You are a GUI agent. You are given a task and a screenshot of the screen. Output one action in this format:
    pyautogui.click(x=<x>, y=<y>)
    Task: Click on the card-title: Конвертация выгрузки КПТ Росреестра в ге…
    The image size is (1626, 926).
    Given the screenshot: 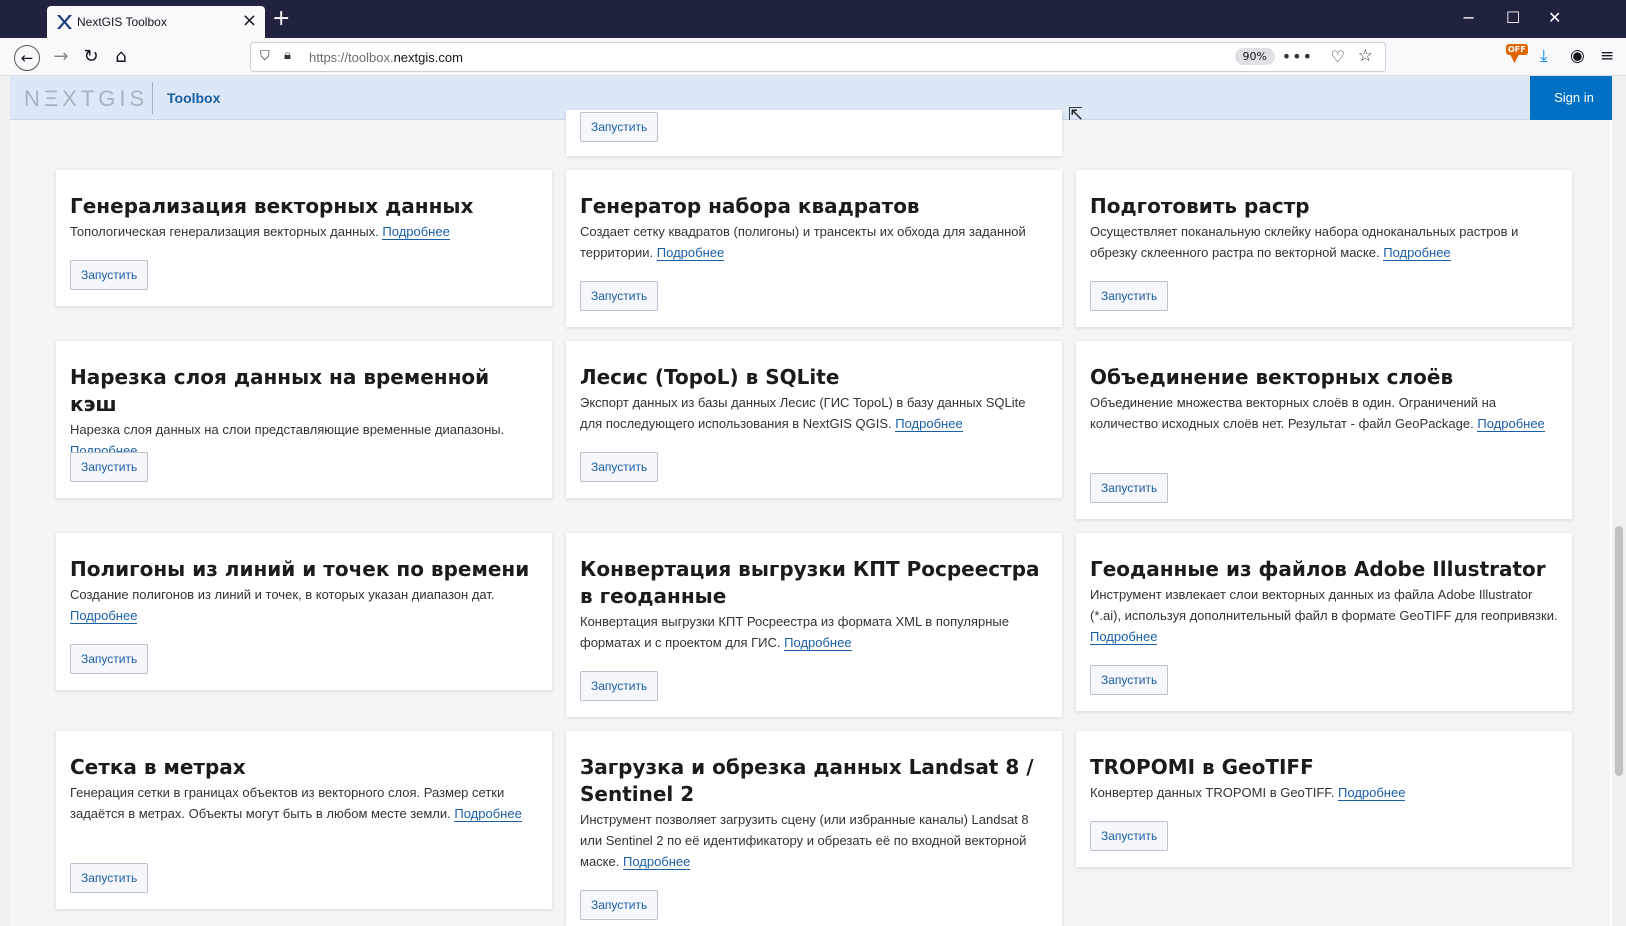 What is the action you would take?
    pyautogui.click(x=810, y=582)
    